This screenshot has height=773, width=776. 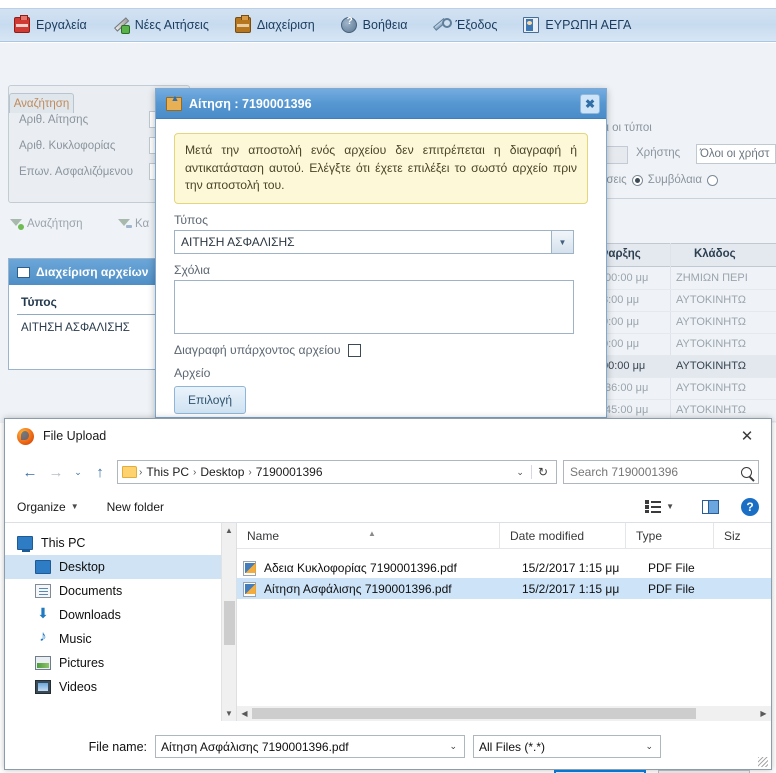 I want to click on choose-file-button: Επιλογή, so click(x=210, y=400).